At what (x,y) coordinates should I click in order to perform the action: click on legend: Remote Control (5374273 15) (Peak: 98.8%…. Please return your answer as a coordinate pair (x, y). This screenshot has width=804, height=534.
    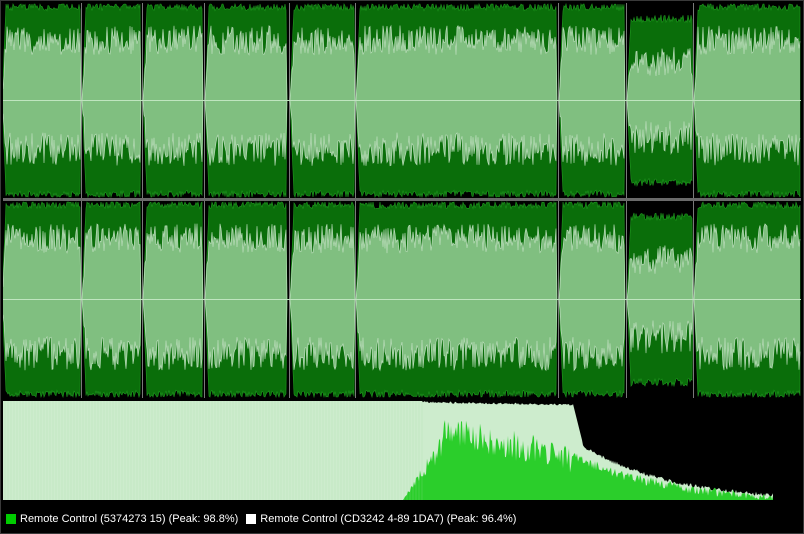
    Looking at the image, I should click on (402, 519).